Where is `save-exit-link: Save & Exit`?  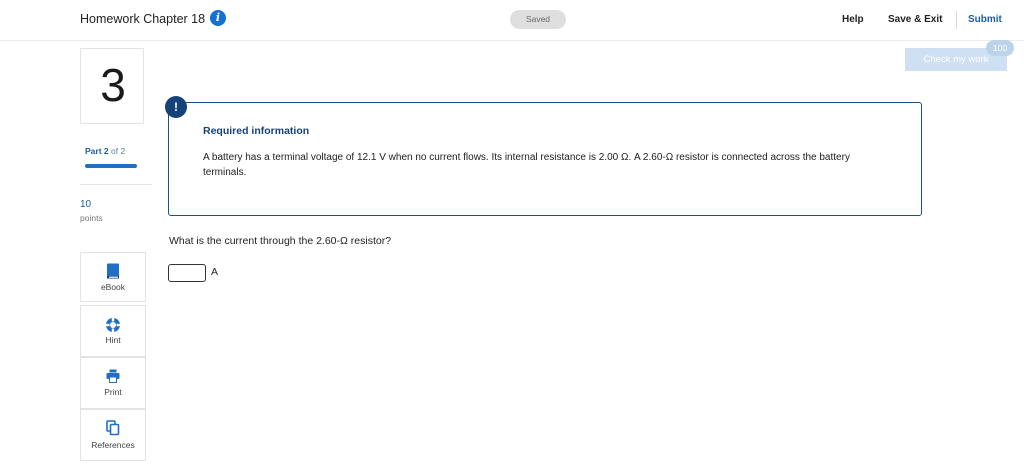 save-exit-link: Save & Exit is located at coordinates (915, 19).